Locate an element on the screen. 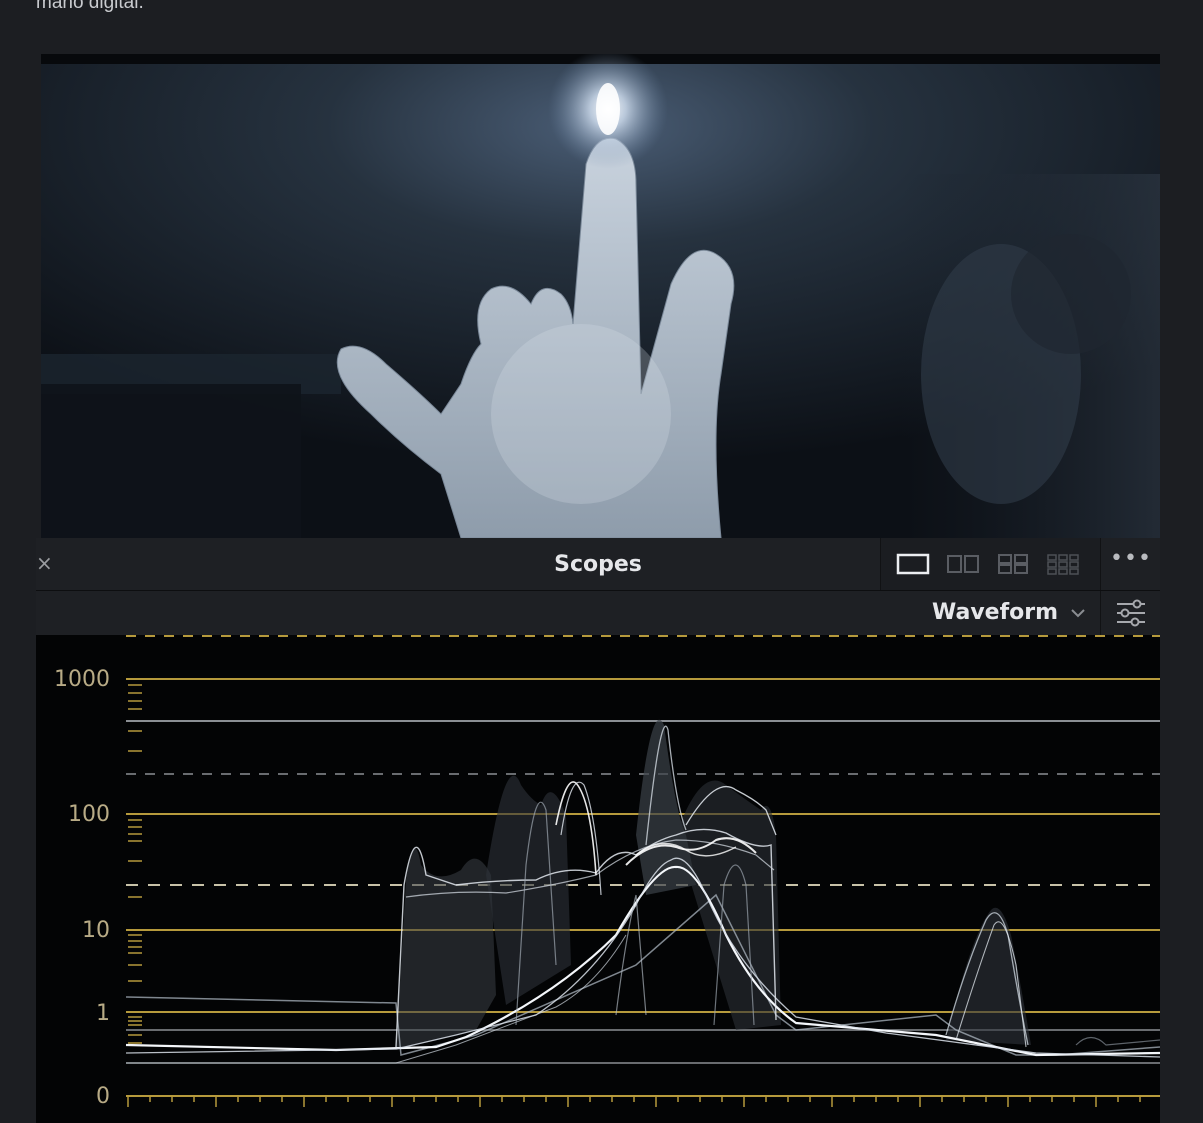  quad-layout-icon is located at coordinates (1013, 564).